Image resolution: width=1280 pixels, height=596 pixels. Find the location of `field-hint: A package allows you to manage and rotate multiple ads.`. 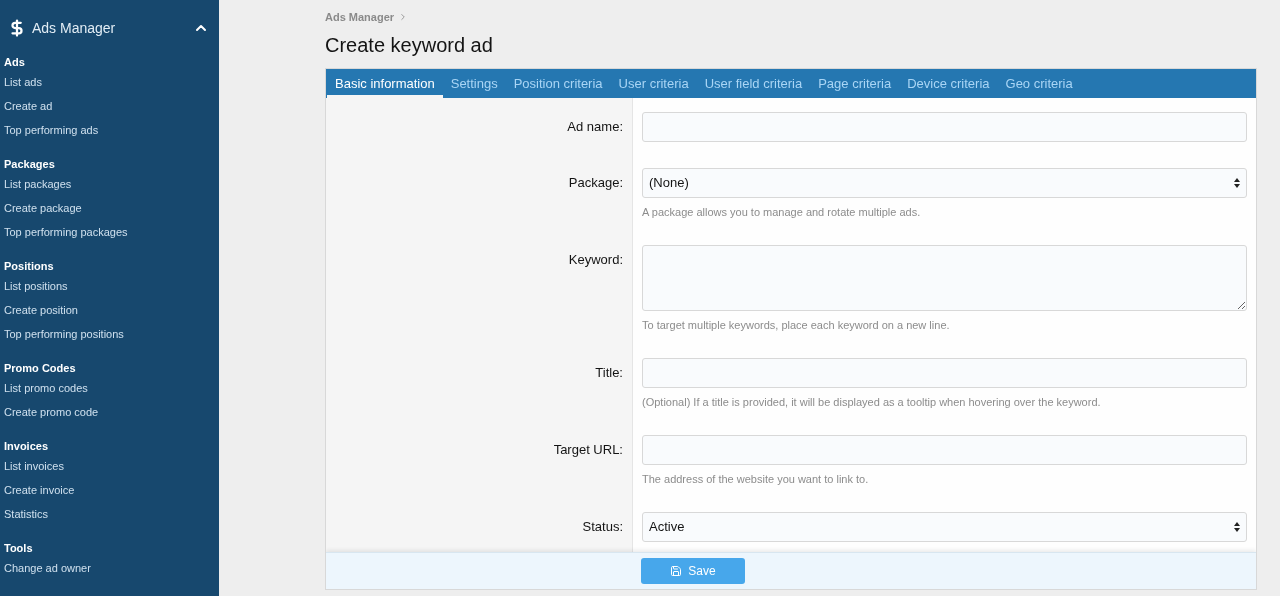

field-hint: A package allows you to manage and rotate multiple ads. is located at coordinates (782, 212).